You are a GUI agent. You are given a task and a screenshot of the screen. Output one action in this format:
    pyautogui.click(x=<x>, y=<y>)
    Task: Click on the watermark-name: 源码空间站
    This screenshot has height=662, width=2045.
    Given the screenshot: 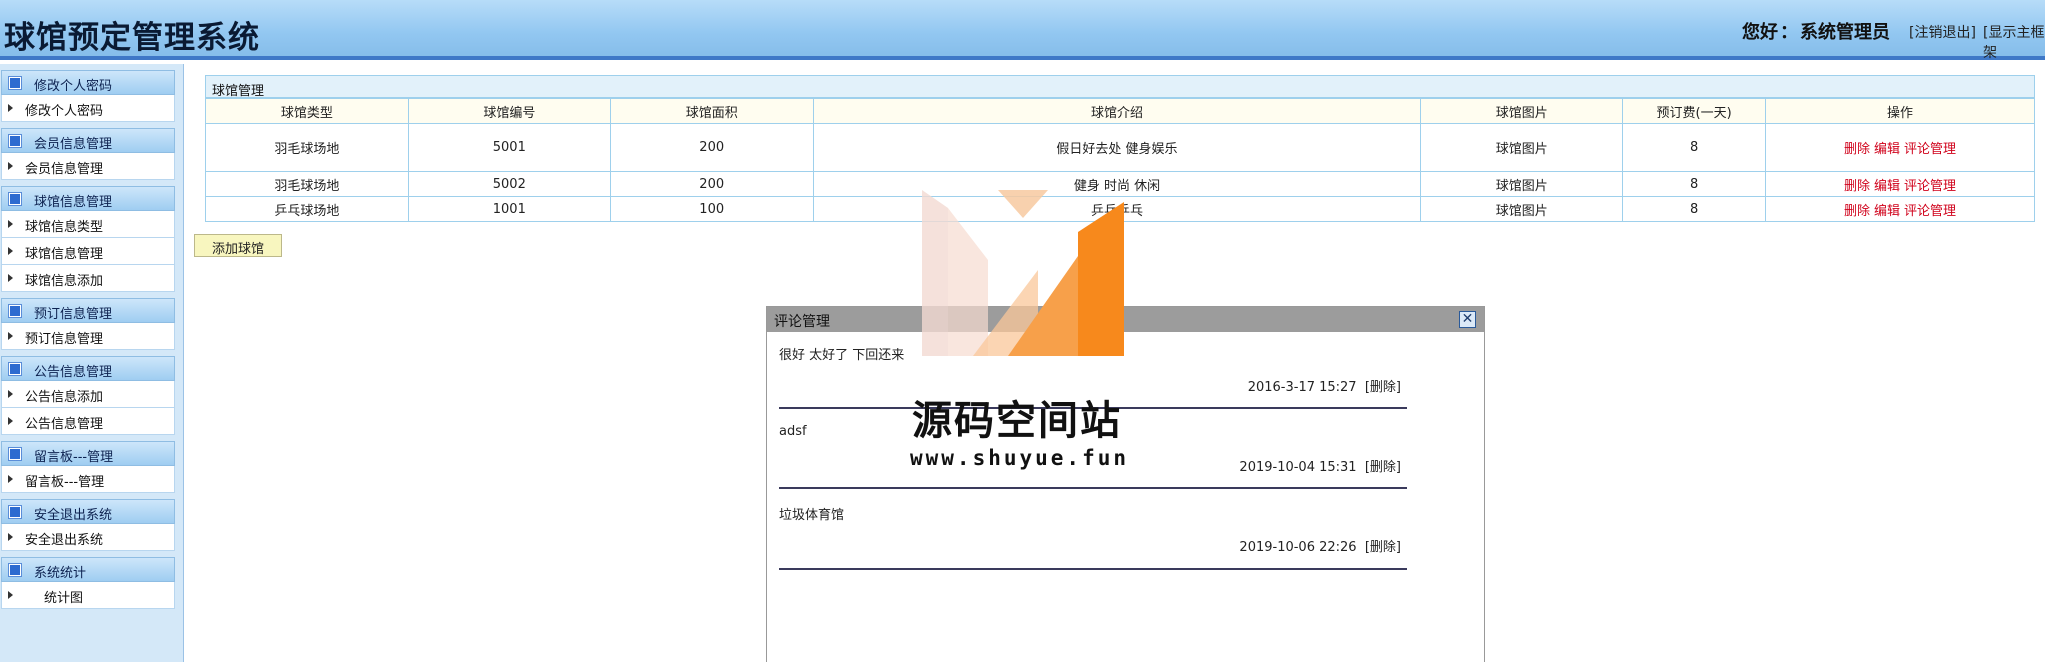 What is the action you would take?
    pyautogui.click(x=1017, y=421)
    